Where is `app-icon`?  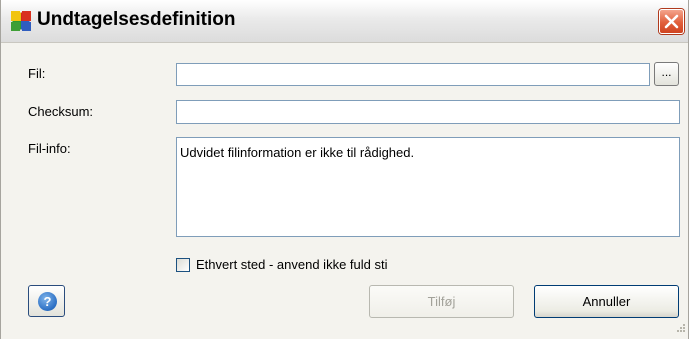 app-icon is located at coordinates (21, 21).